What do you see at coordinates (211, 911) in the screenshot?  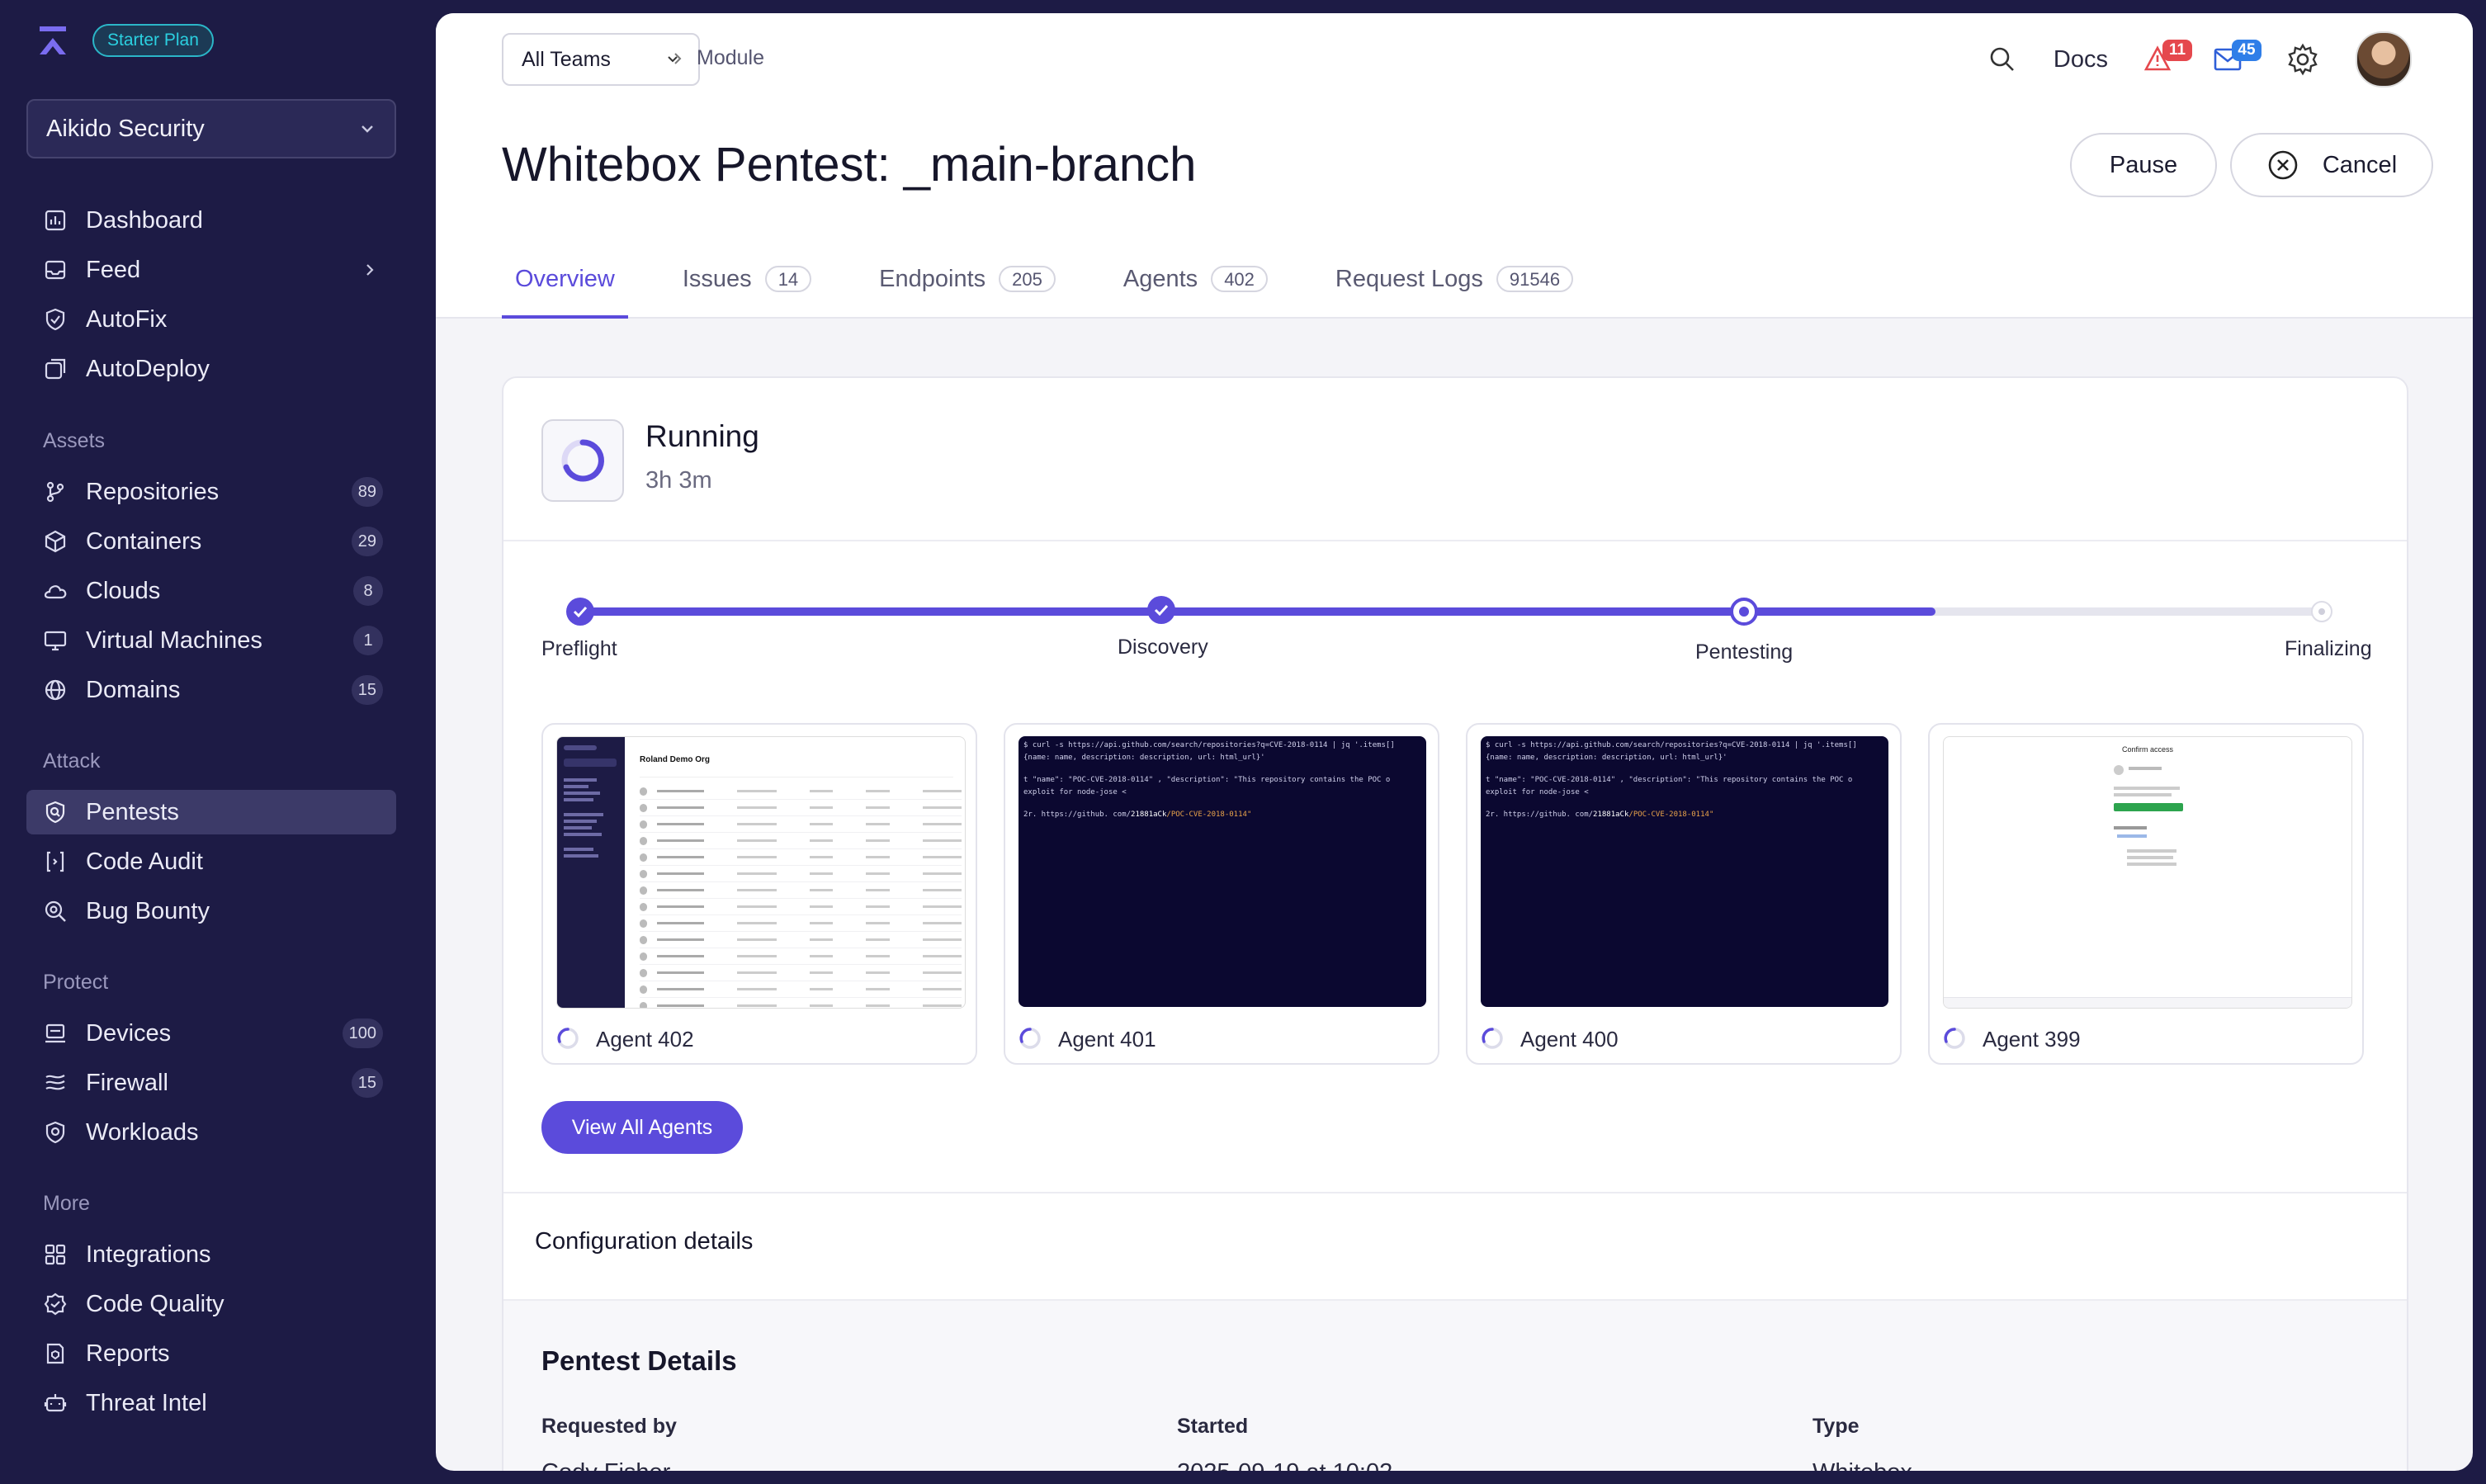 I see `sidebar-item-bug-bounty: Bug Bounty` at bounding box center [211, 911].